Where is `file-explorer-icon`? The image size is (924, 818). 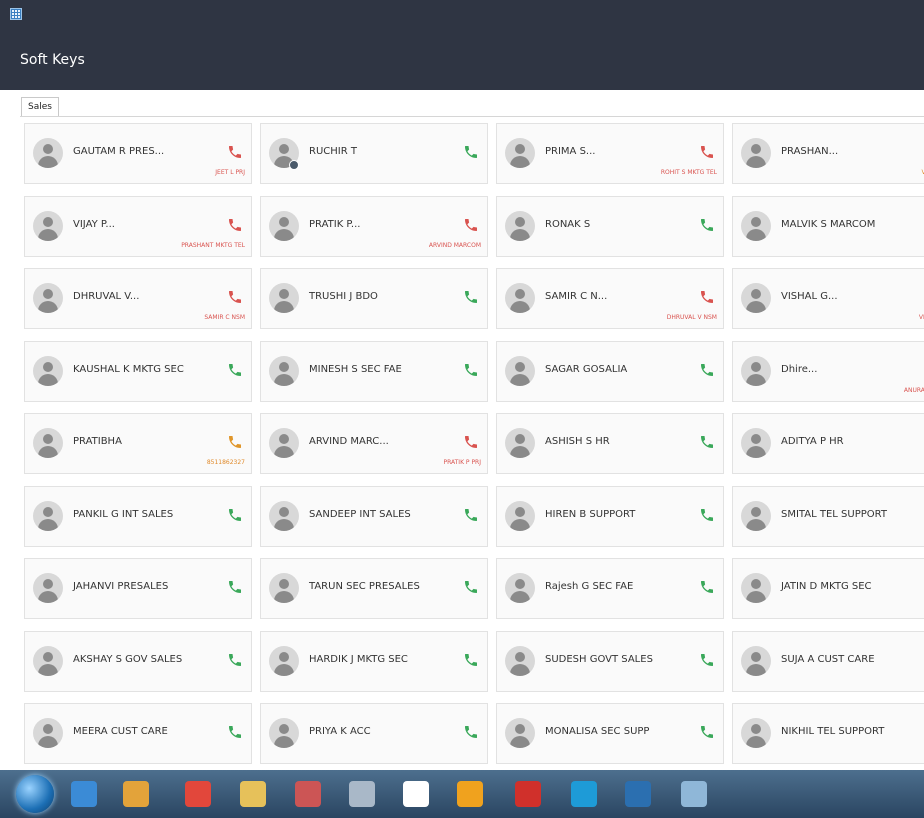
file-explorer-icon is located at coordinates (253, 794).